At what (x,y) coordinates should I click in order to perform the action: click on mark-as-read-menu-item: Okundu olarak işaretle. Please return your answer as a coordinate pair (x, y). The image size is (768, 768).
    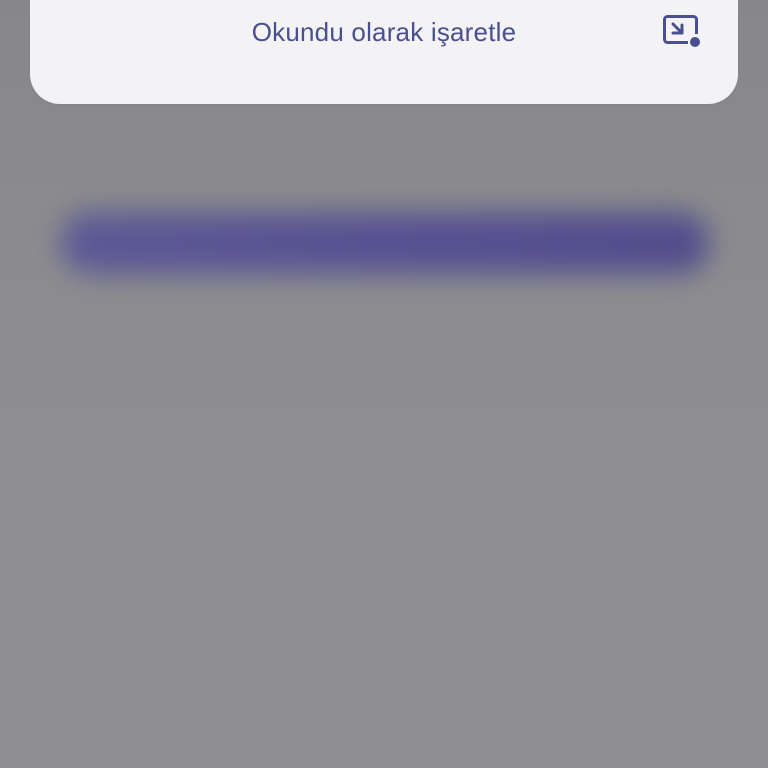
    Looking at the image, I should click on (384, 32).